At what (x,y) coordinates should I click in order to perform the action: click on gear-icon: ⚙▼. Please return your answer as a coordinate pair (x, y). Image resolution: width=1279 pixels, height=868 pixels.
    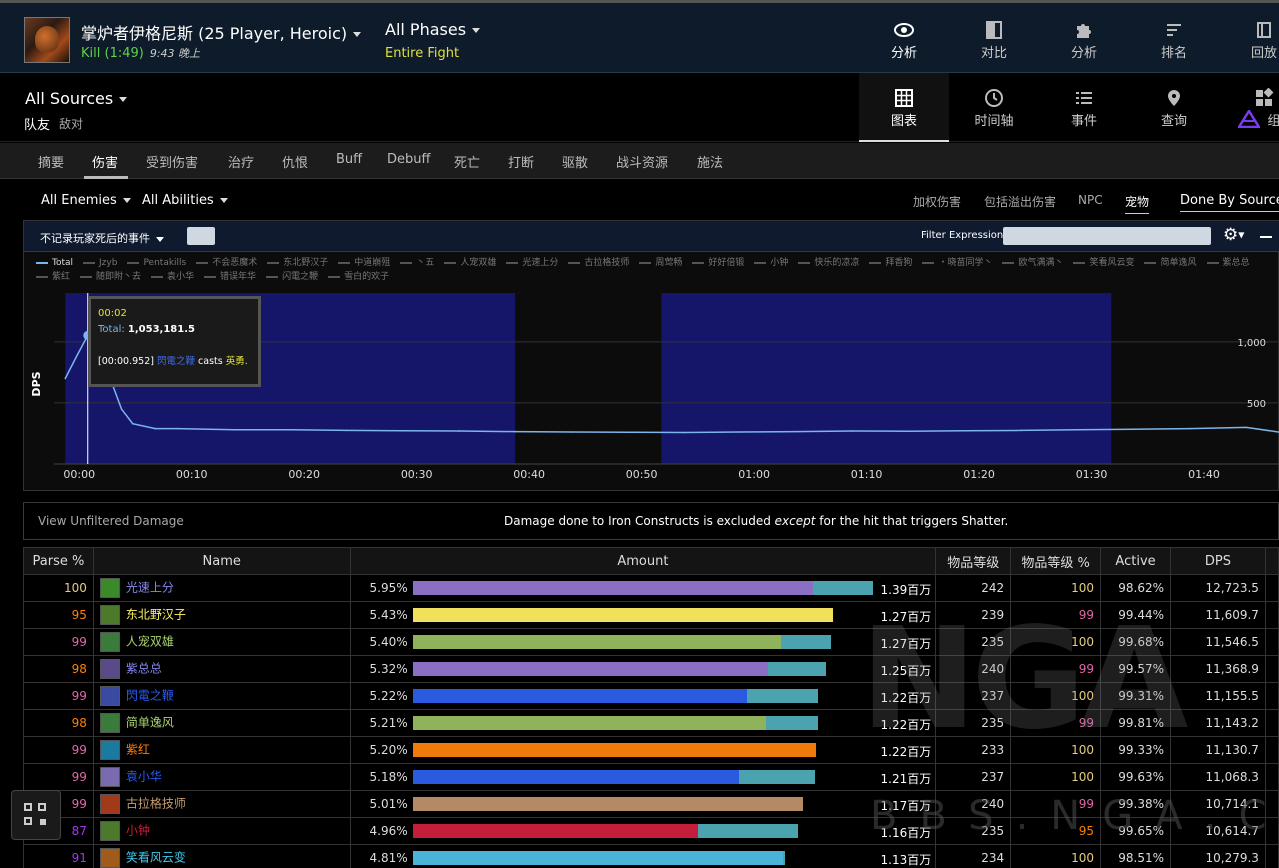
    Looking at the image, I should click on (1233, 235).